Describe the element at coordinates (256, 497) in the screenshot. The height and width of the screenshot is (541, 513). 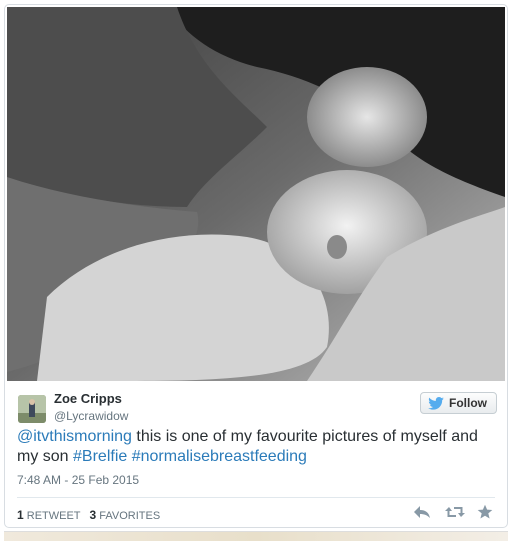
I see `divider` at that location.